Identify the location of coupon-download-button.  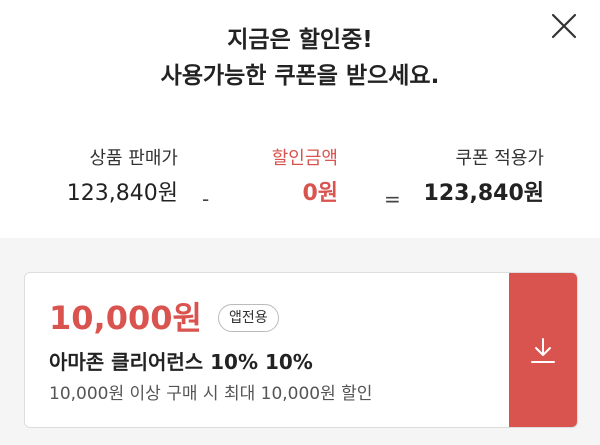
(540, 350).